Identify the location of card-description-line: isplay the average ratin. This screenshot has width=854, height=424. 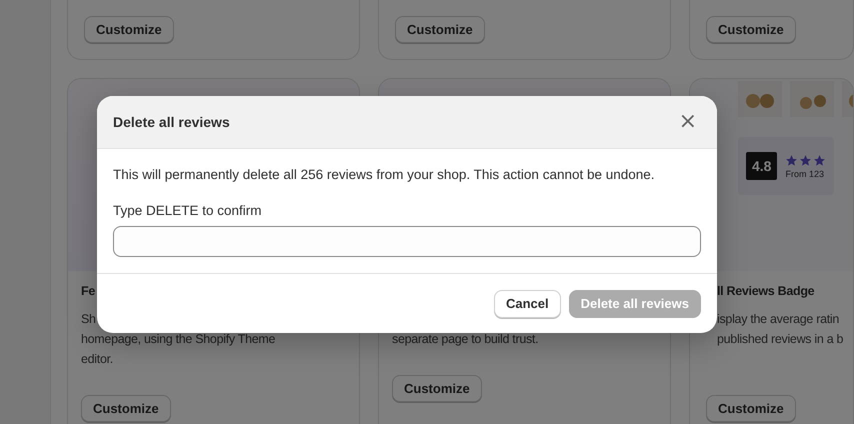
(778, 319).